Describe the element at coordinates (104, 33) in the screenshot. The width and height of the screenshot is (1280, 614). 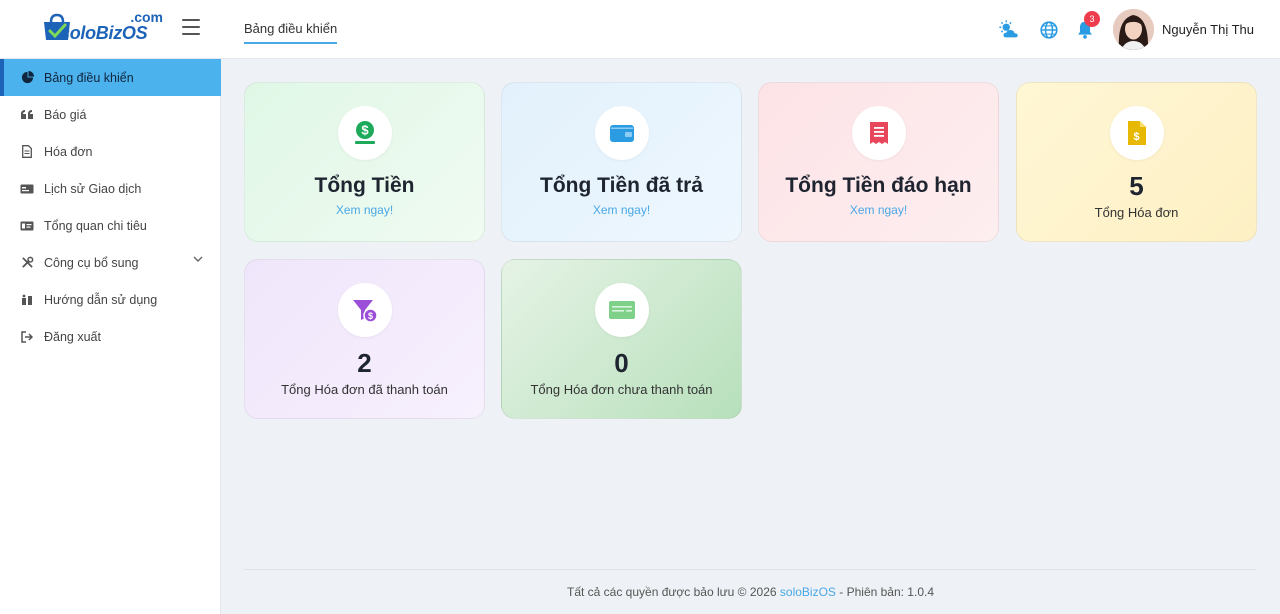
I see `logo-text: soloBizOS` at that location.